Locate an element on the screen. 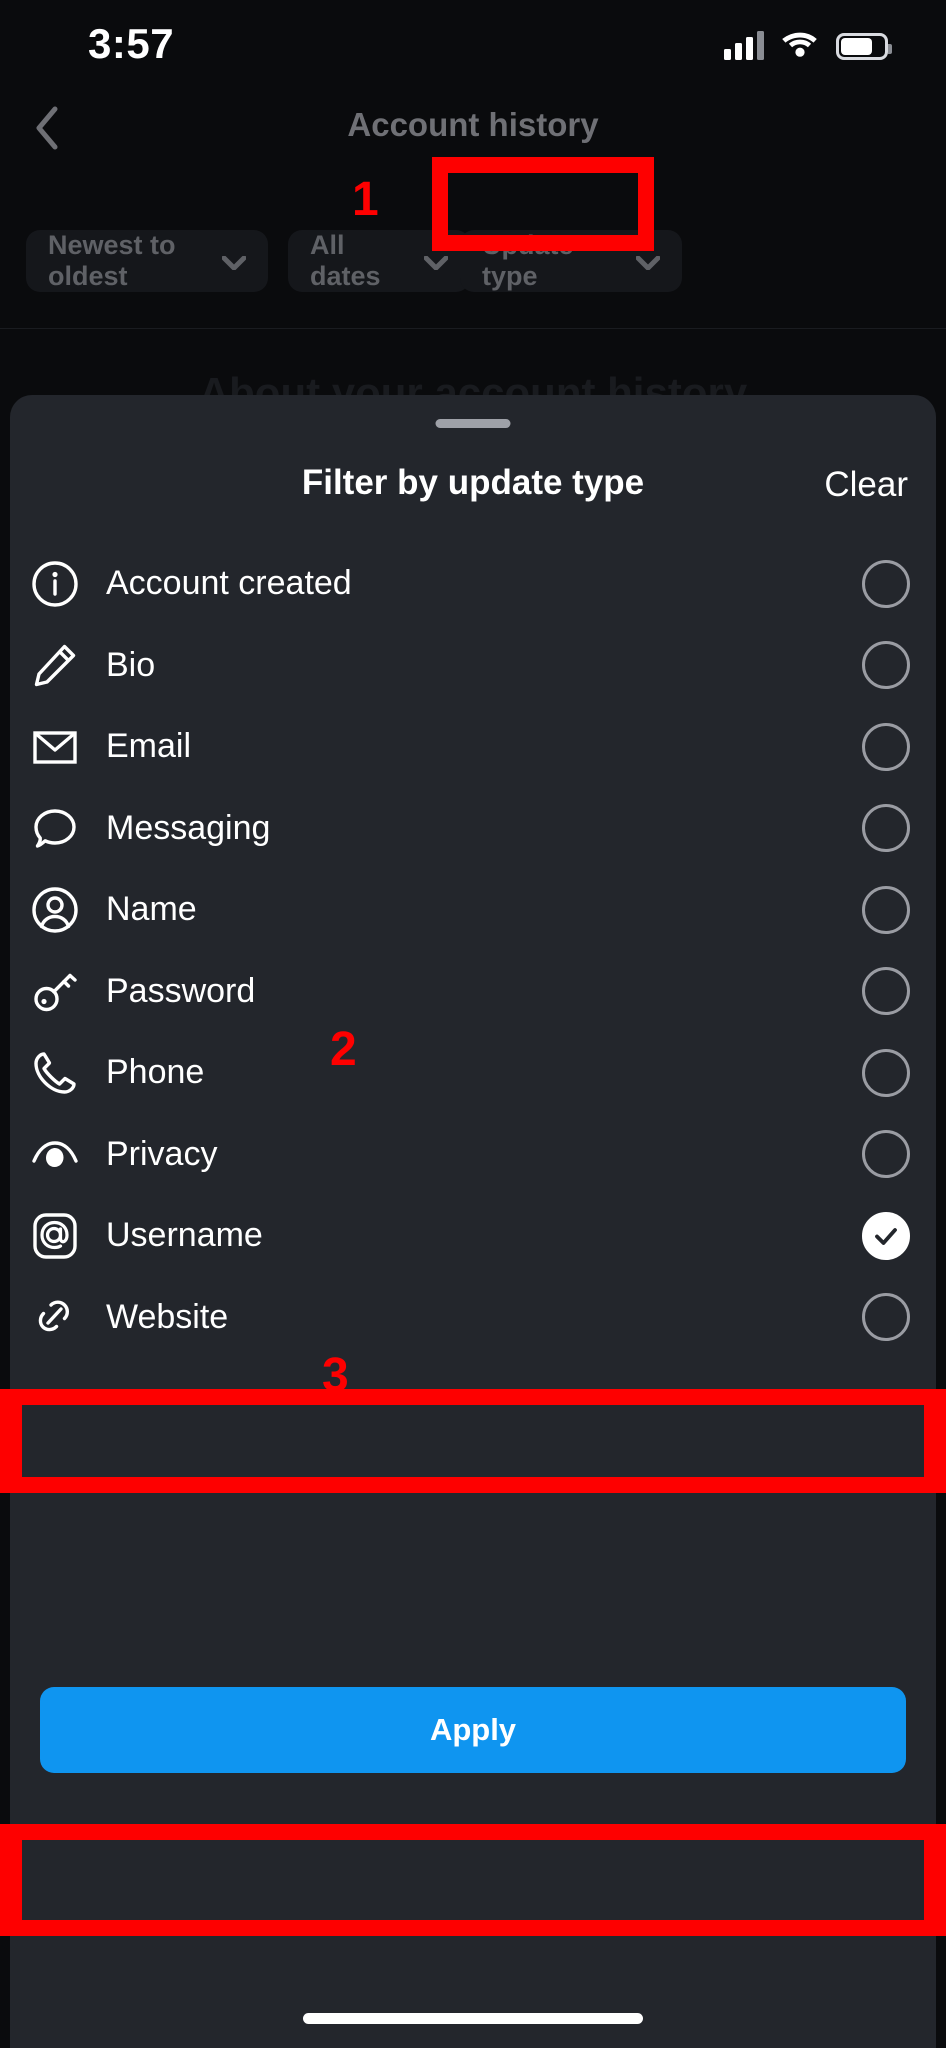 This screenshot has width=946, height=2048. option-row-account-created: Account created is located at coordinates (473, 584).